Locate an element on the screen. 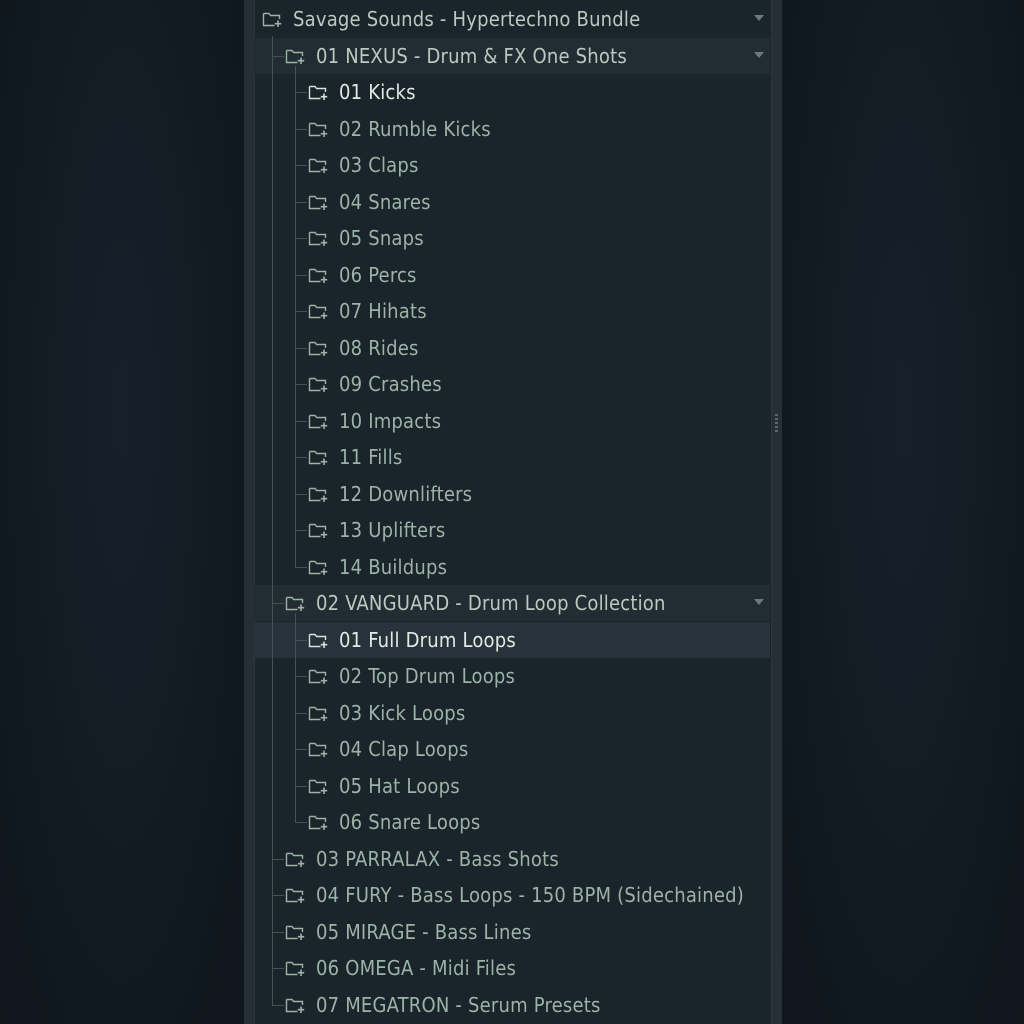 The width and height of the screenshot is (1024, 1024). folder-label: 13 Uplifters is located at coordinates (392, 530).